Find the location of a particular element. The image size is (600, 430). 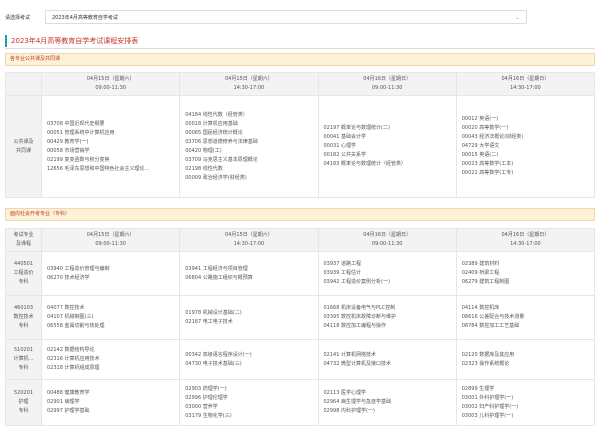

course-item: 00020 高等数学(一) is located at coordinates (485, 128).